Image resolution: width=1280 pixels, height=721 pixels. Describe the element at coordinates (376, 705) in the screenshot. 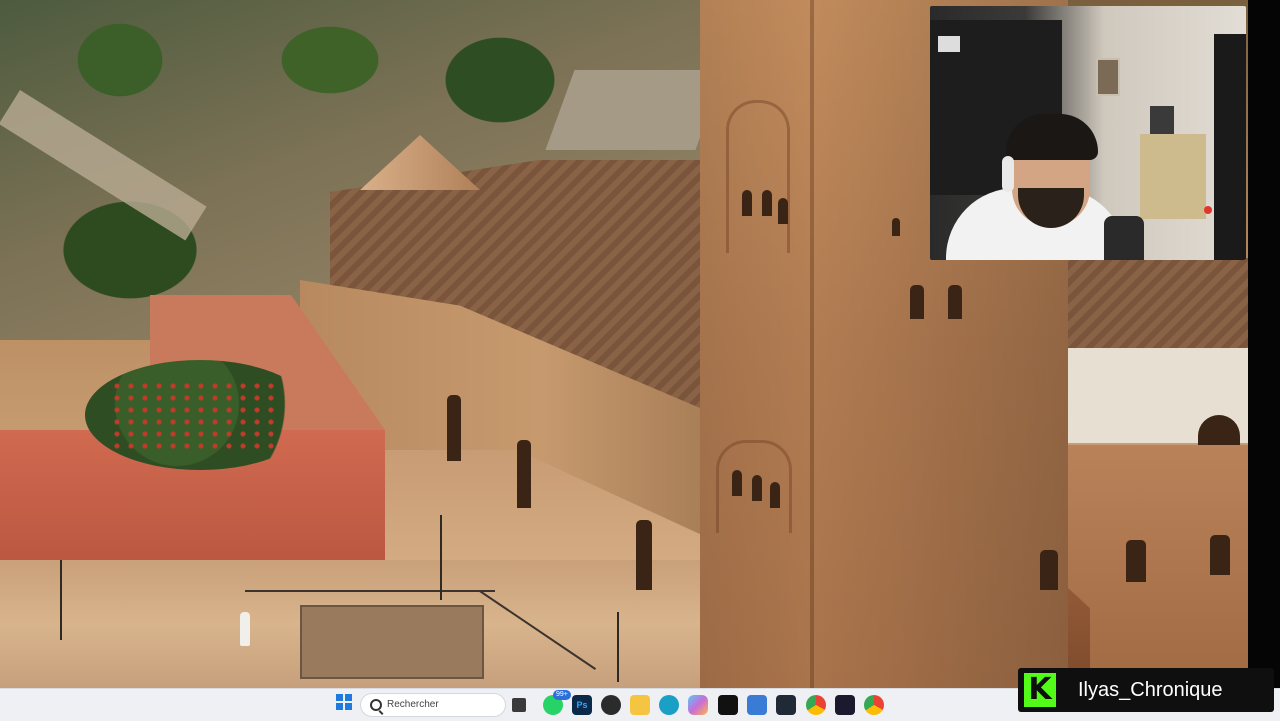

I see `search-icon` at that location.